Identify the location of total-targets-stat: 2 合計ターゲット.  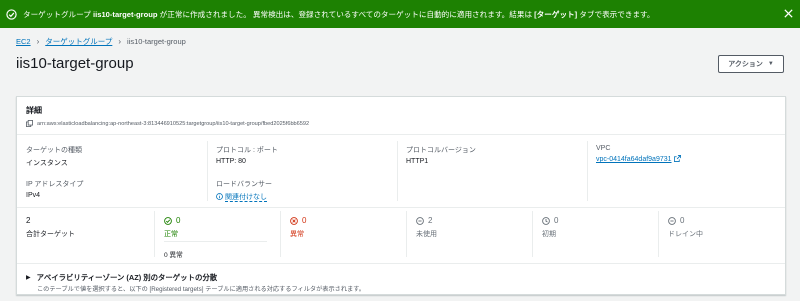
(50, 227).